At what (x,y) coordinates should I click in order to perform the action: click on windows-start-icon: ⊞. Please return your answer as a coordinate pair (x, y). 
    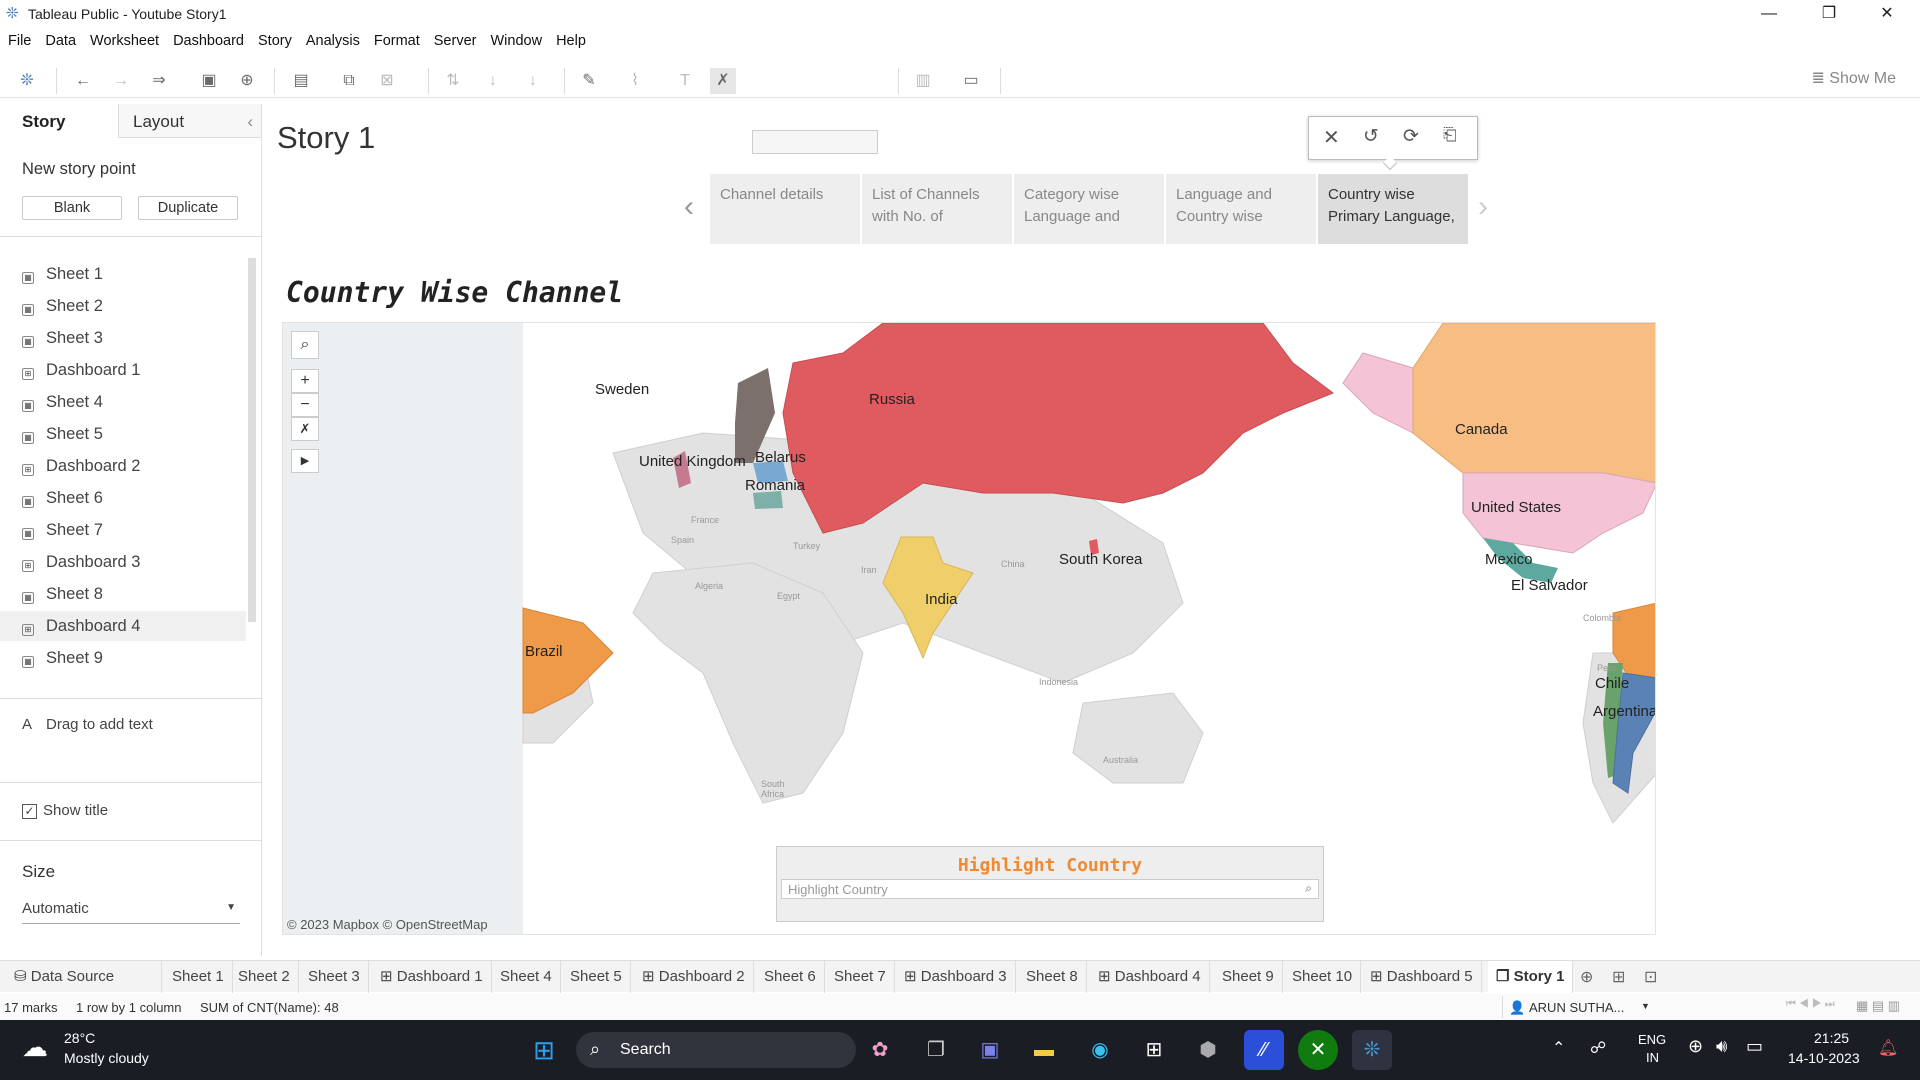
    Looking at the image, I should click on (544, 1050).